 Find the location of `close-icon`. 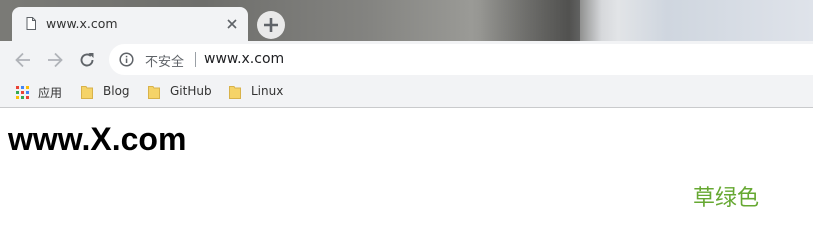

close-icon is located at coordinates (232, 24).